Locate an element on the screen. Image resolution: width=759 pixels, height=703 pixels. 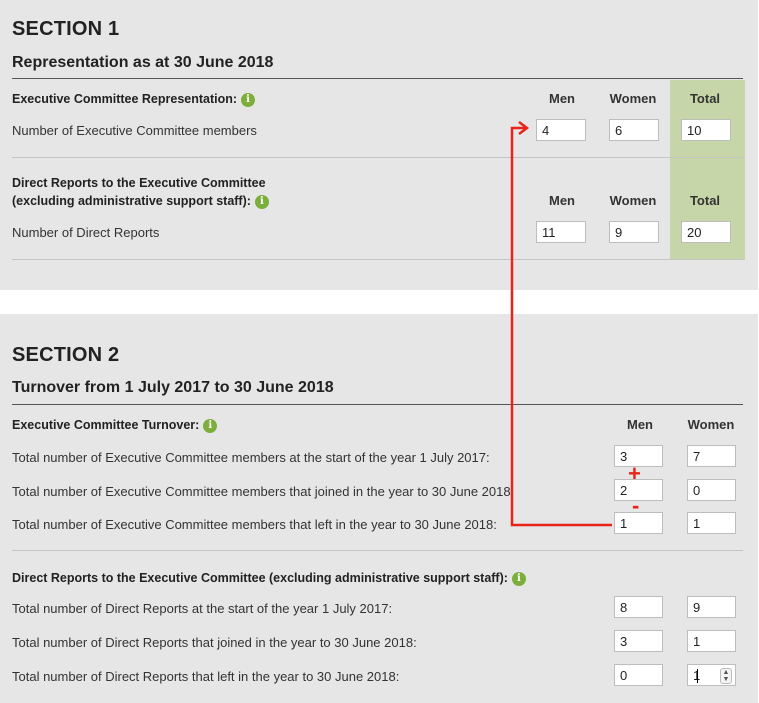
section-1-heading: SECTION 1 is located at coordinates (66, 29).